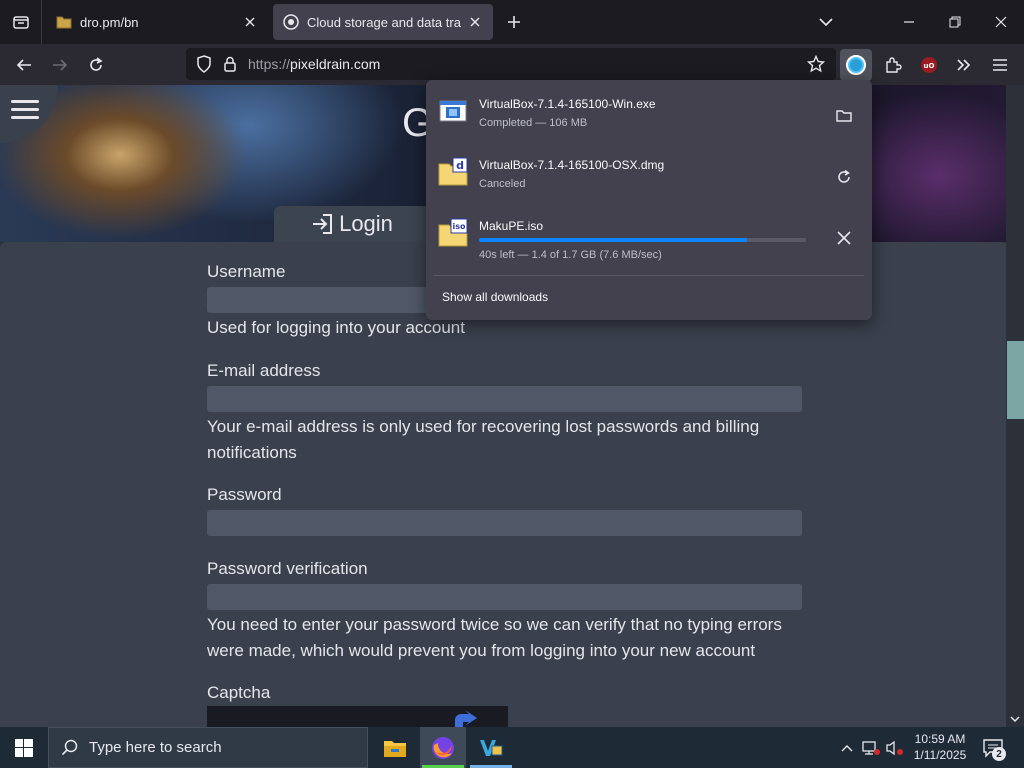 The height and width of the screenshot is (768, 1024). What do you see at coordinates (453, 111) in the screenshot?
I see `exe-file-icon` at bounding box center [453, 111].